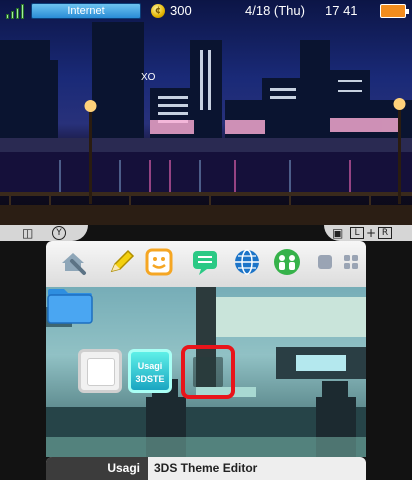 The image size is (412, 480). I want to click on camera-icon: ▣, so click(338, 233).